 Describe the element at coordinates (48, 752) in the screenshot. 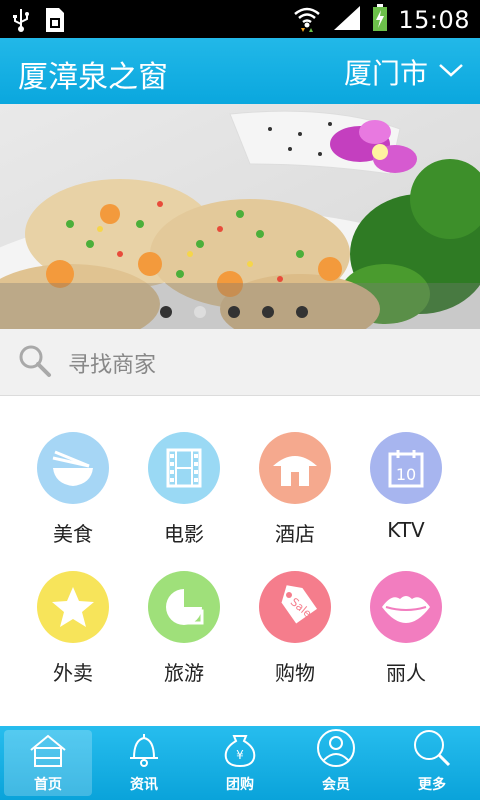

I see `home-icon` at that location.